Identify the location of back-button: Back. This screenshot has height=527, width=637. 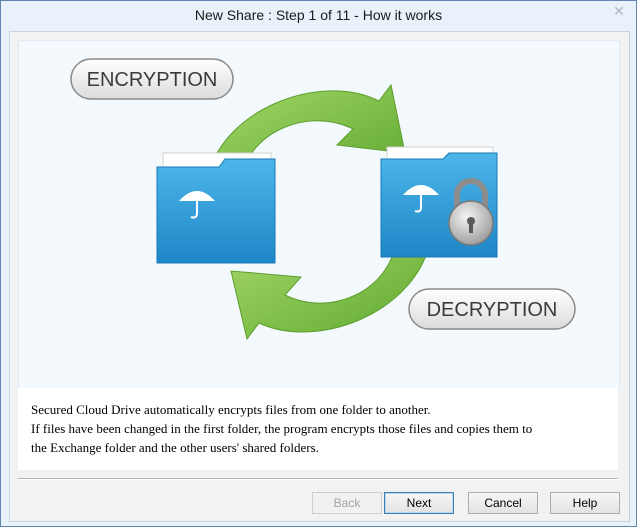
(347, 503).